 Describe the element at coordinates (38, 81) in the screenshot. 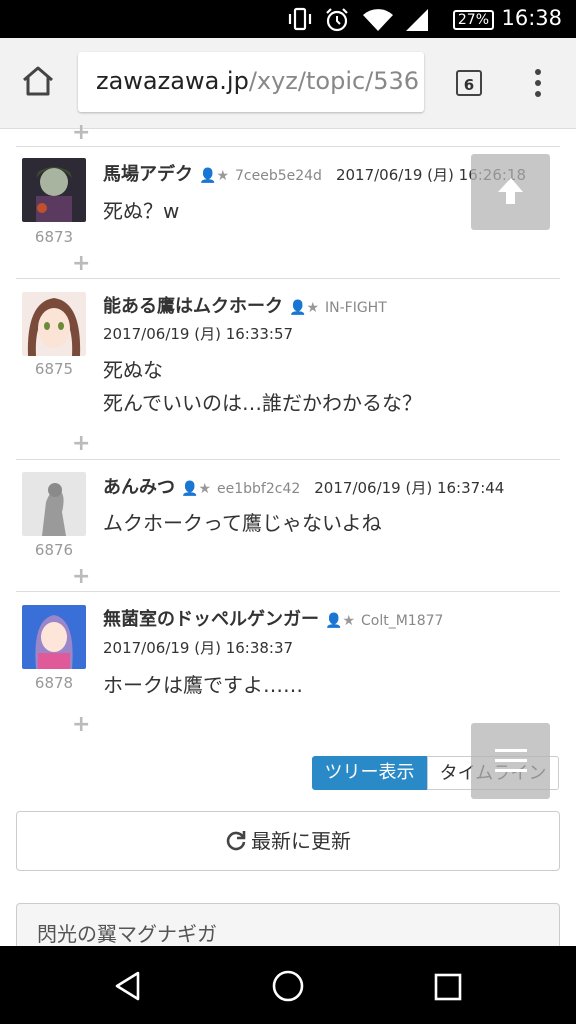

I see `home-icon` at that location.